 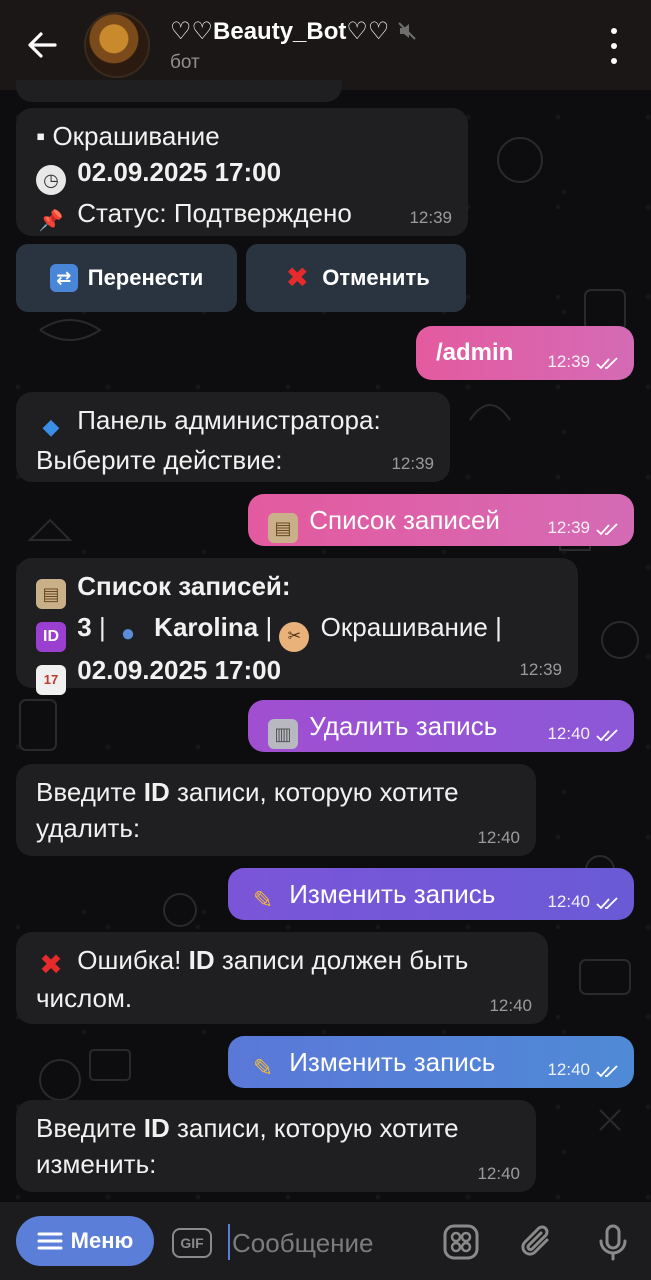 What do you see at coordinates (461, 1242) in the screenshot?
I see `sticker-grid-icon` at bounding box center [461, 1242].